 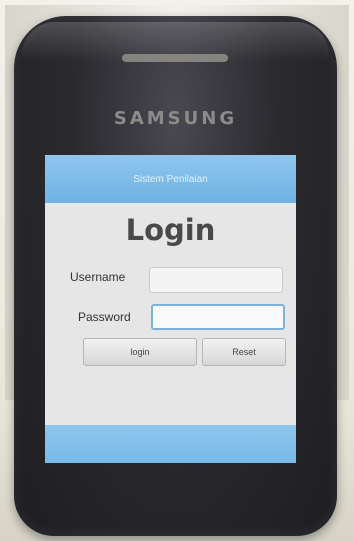 I want to click on login-button: login, so click(x=140, y=352).